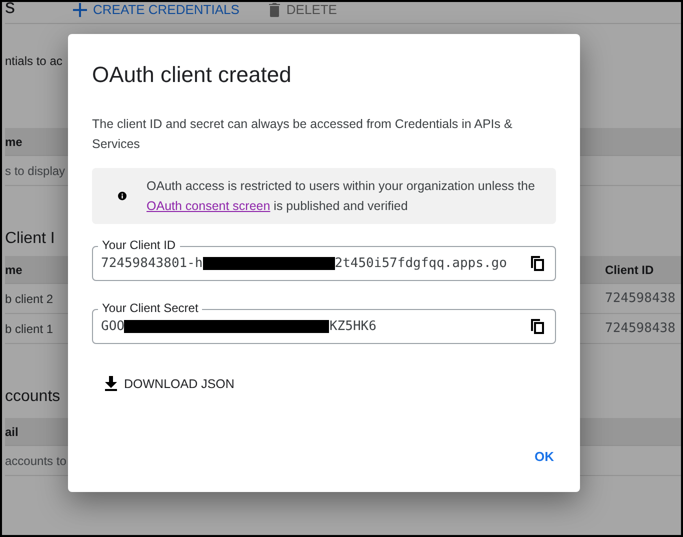 The image size is (683, 537). I want to click on empty-message: s to display, so click(35, 171).